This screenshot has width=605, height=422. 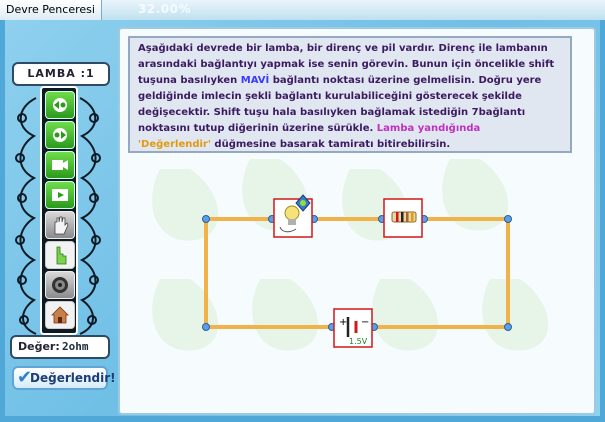 What do you see at coordinates (302, 419) in the screenshot?
I see `frame-bottom-edge` at bounding box center [302, 419].